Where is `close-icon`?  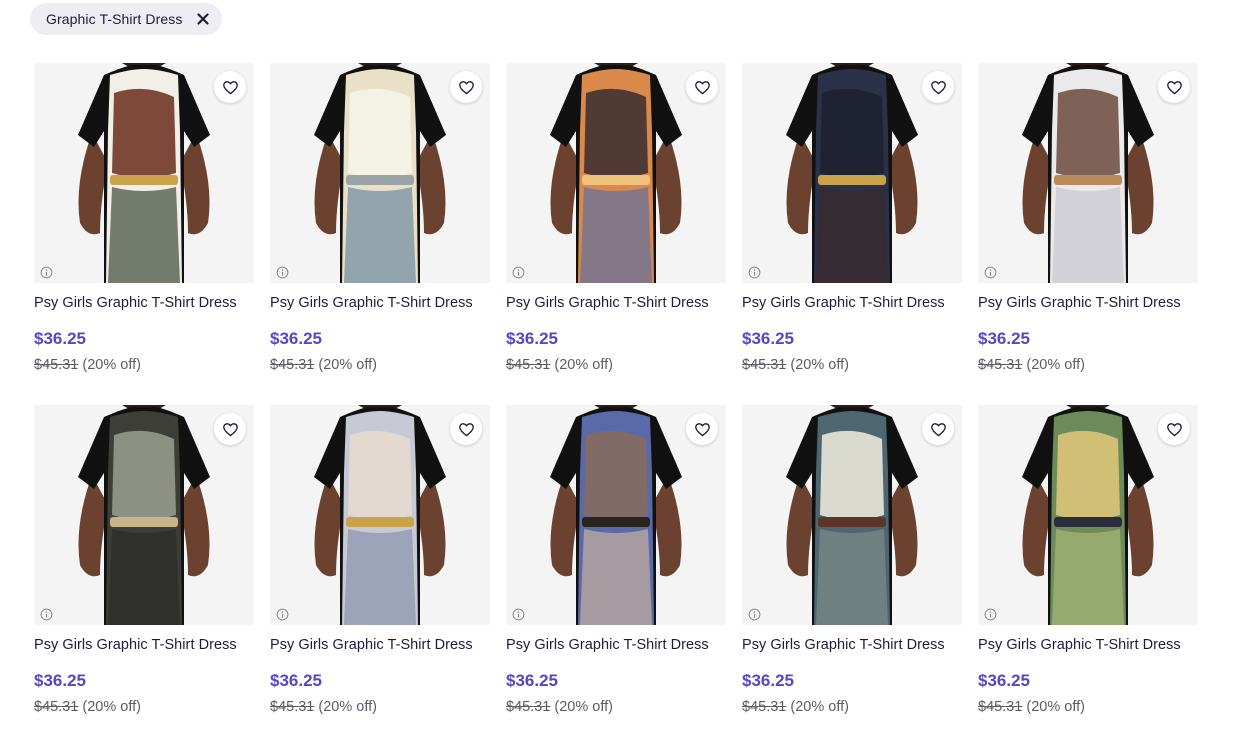 close-icon is located at coordinates (203, 19).